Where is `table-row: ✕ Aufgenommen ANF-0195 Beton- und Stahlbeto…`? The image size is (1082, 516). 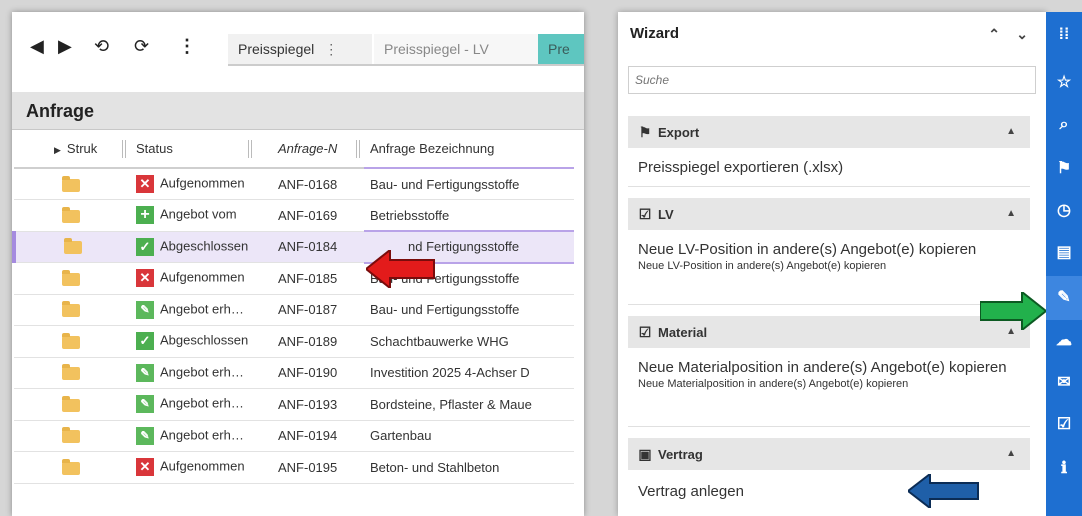
table-row: ✕ Aufgenommen ANF-0195 Beton- und Stahlbeto… is located at coordinates (294, 467).